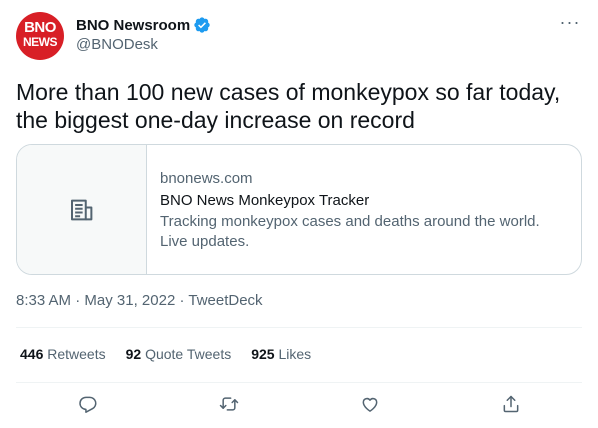  What do you see at coordinates (202, 25) in the screenshot?
I see `verified-badge-icon` at bounding box center [202, 25].